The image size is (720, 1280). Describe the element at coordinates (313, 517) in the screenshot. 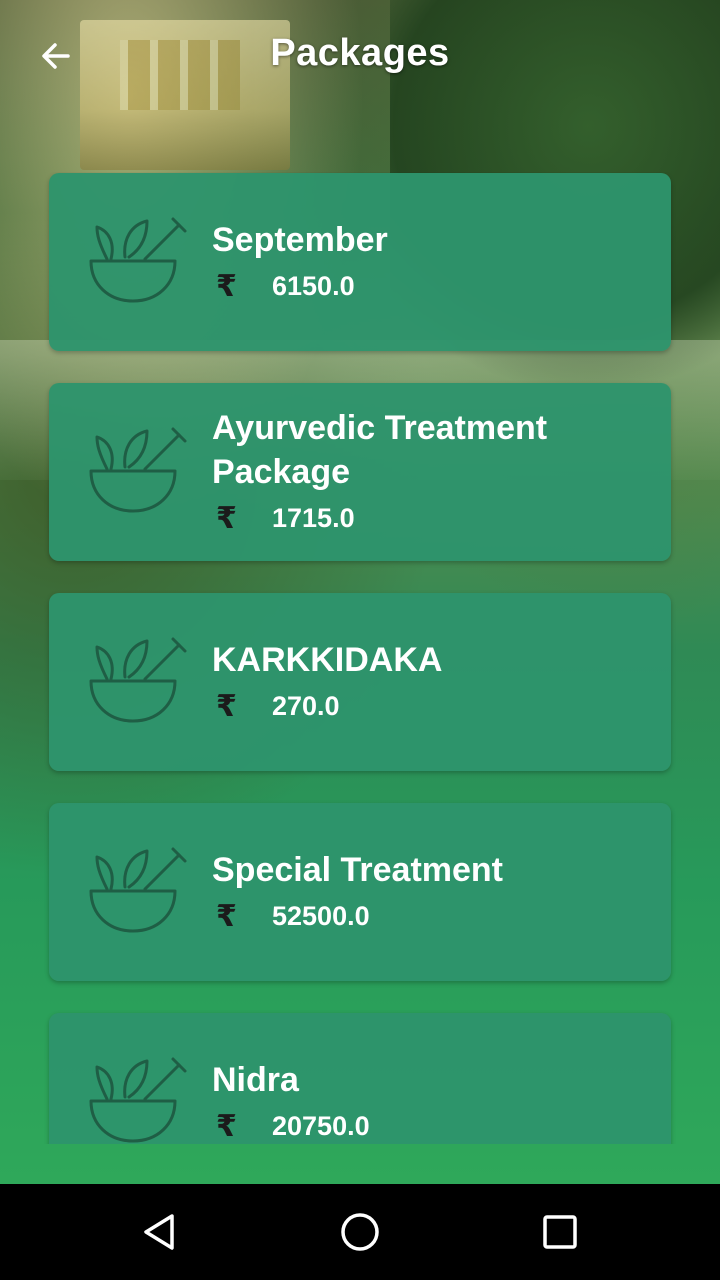

I see `package-price: 1715.0` at that location.